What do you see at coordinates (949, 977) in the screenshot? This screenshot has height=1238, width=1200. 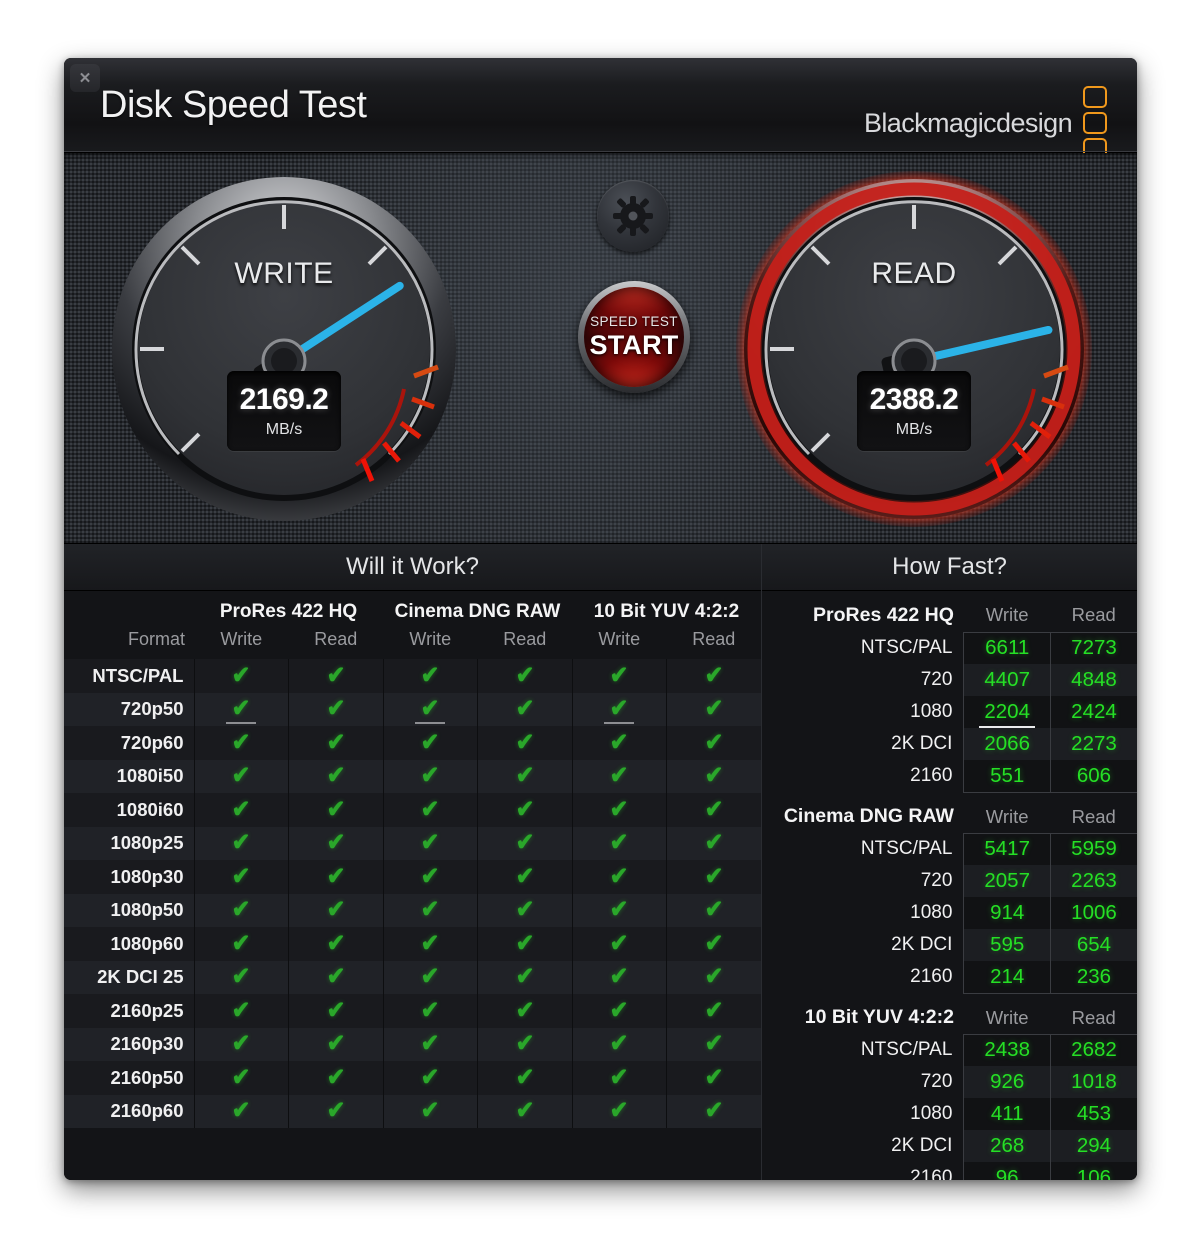 I see `table-row: 2160 214 236` at bounding box center [949, 977].